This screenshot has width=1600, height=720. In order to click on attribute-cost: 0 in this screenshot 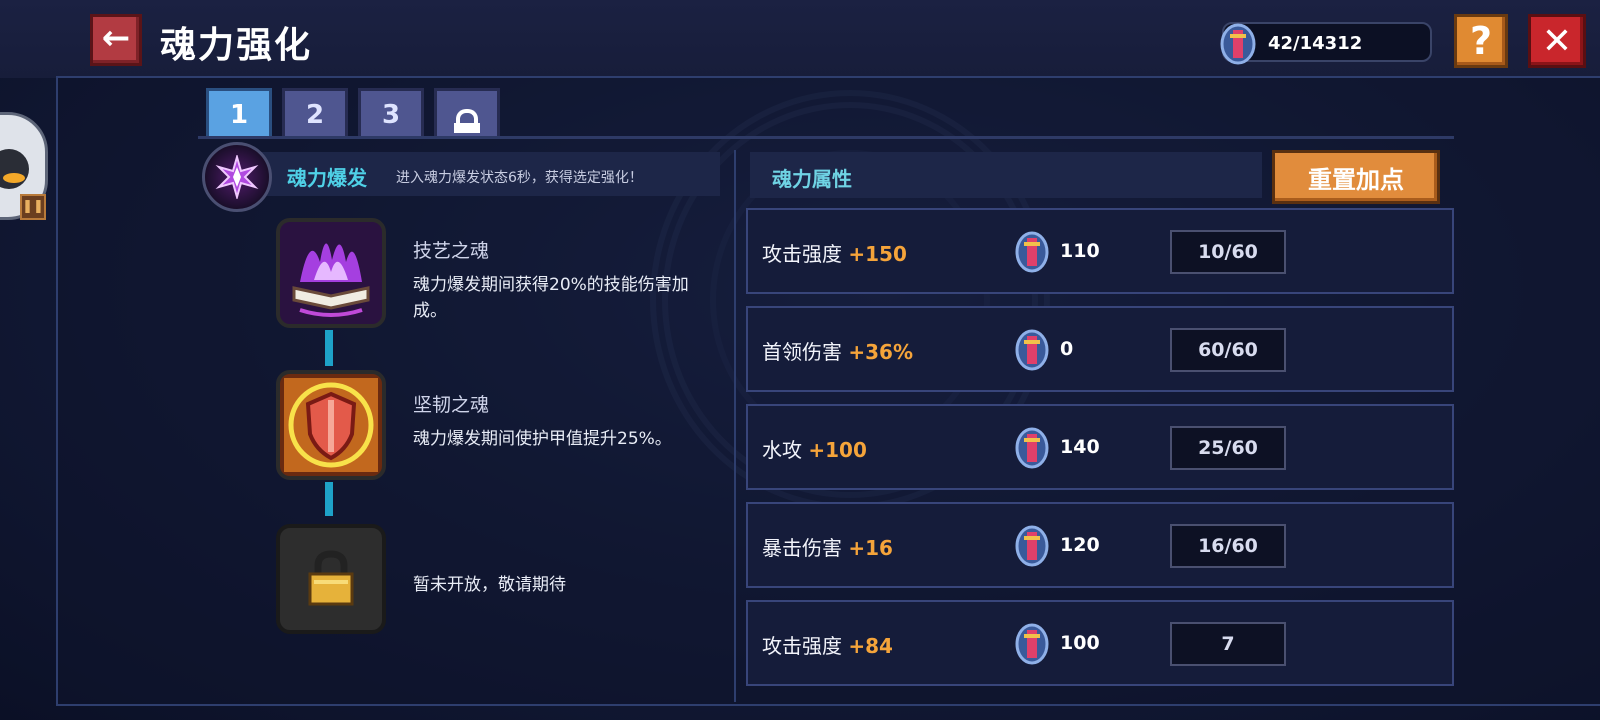, I will do `click(1067, 349)`.